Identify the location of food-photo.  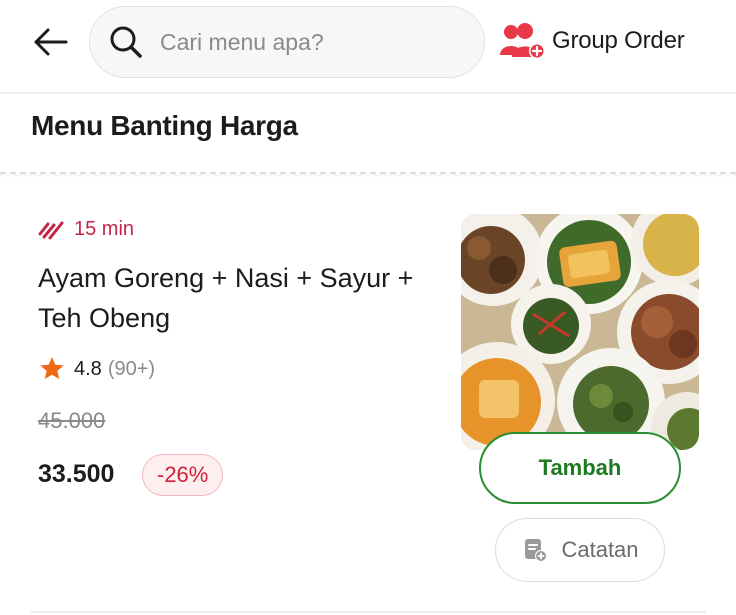
(580, 332).